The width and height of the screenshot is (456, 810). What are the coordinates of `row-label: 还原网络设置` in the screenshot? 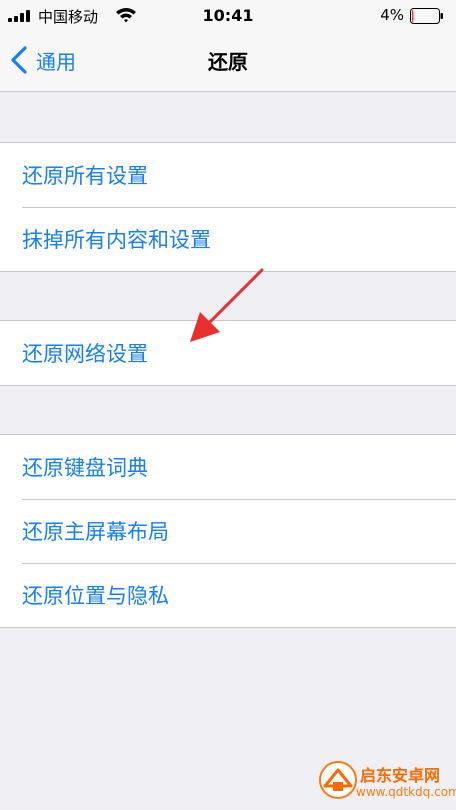 It's located at (85, 354).